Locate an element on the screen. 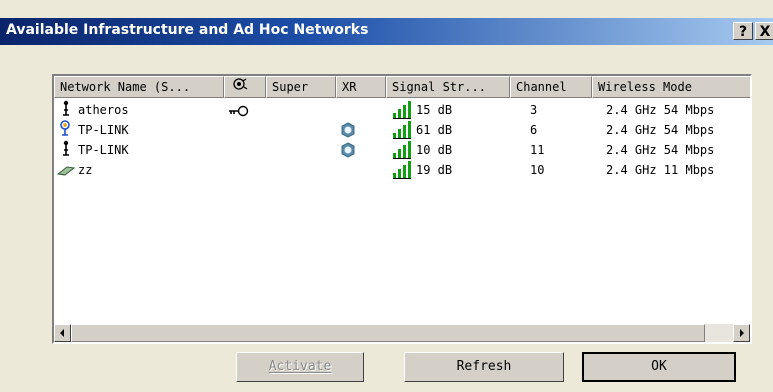 This screenshot has height=392, width=773. table-row: TP-LINK 61 dB 6 2.4 GHz 54 Mbps is located at coordinates (402, 131).